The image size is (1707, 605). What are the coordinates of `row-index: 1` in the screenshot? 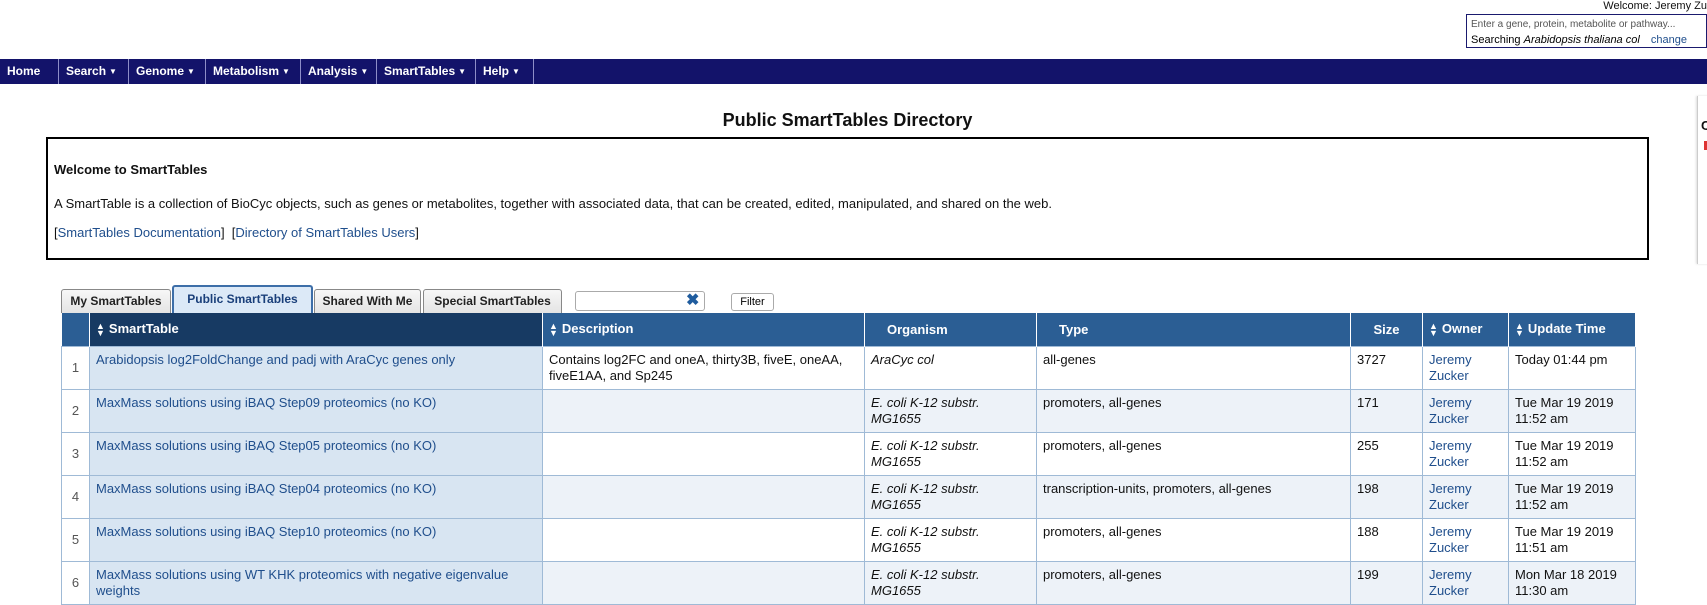 It's located at (75, 367).